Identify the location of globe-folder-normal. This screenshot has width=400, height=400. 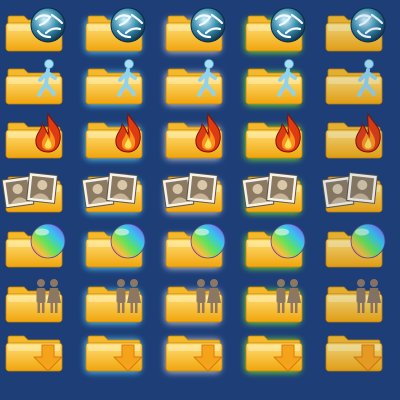
(34, 30).